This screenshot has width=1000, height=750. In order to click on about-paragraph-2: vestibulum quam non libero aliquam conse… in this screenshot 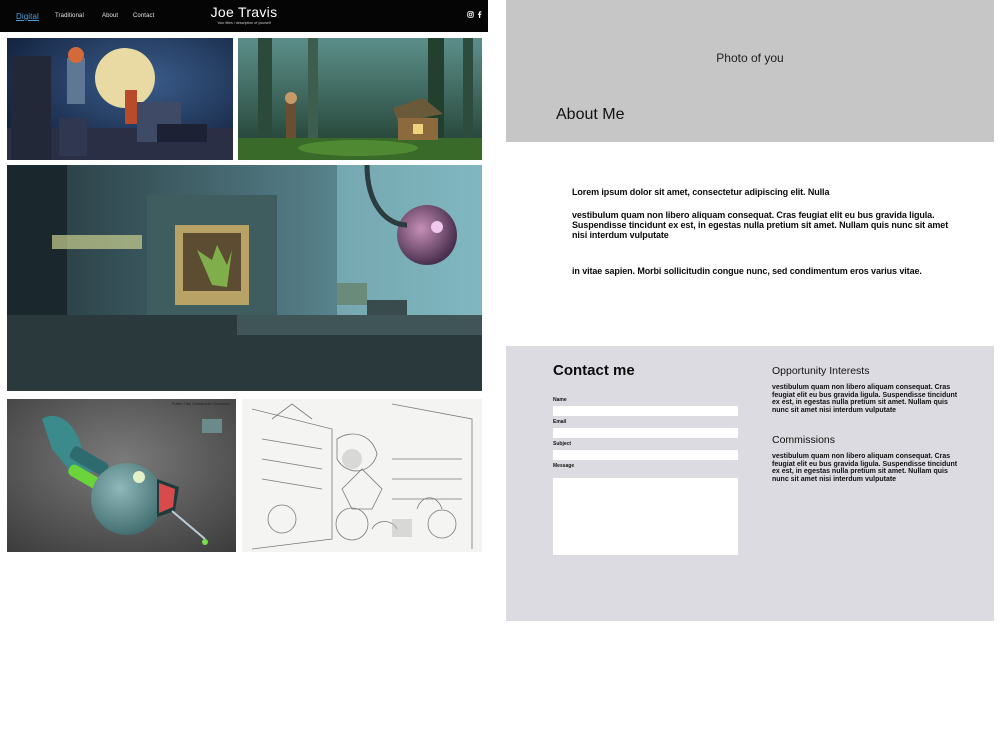, I will do `click(760, 225)`.